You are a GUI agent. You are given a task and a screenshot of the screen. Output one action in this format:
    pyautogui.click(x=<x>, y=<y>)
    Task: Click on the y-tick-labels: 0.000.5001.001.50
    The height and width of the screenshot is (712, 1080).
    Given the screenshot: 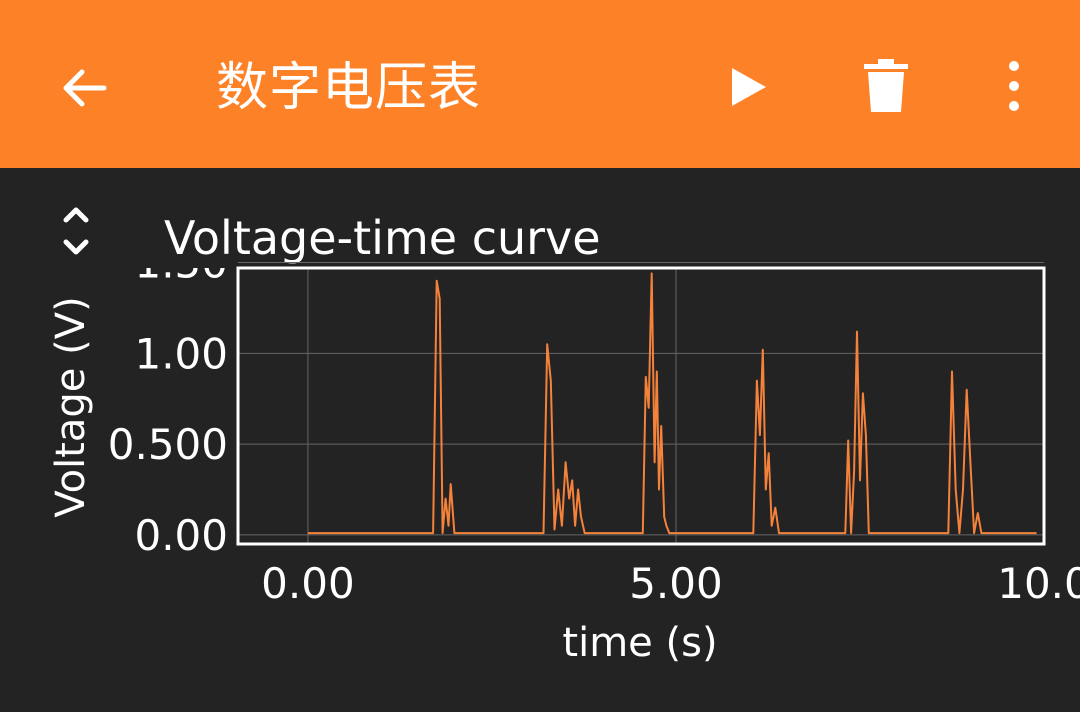 What is the action you would take?
    pyautogui.click(x=168, y=414)
    